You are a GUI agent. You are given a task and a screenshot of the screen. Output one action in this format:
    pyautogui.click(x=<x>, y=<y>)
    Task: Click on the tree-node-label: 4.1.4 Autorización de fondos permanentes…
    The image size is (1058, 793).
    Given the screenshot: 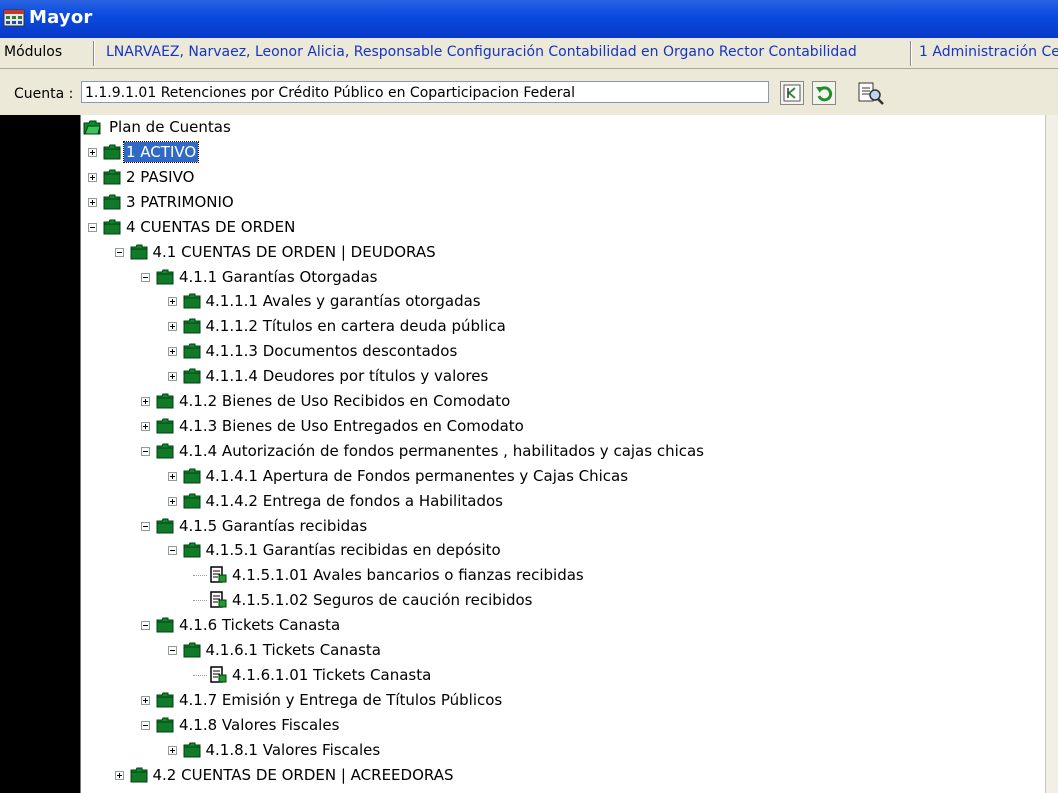 What is the action you would take?
    pyautogui.click(x=441, y=451)
    